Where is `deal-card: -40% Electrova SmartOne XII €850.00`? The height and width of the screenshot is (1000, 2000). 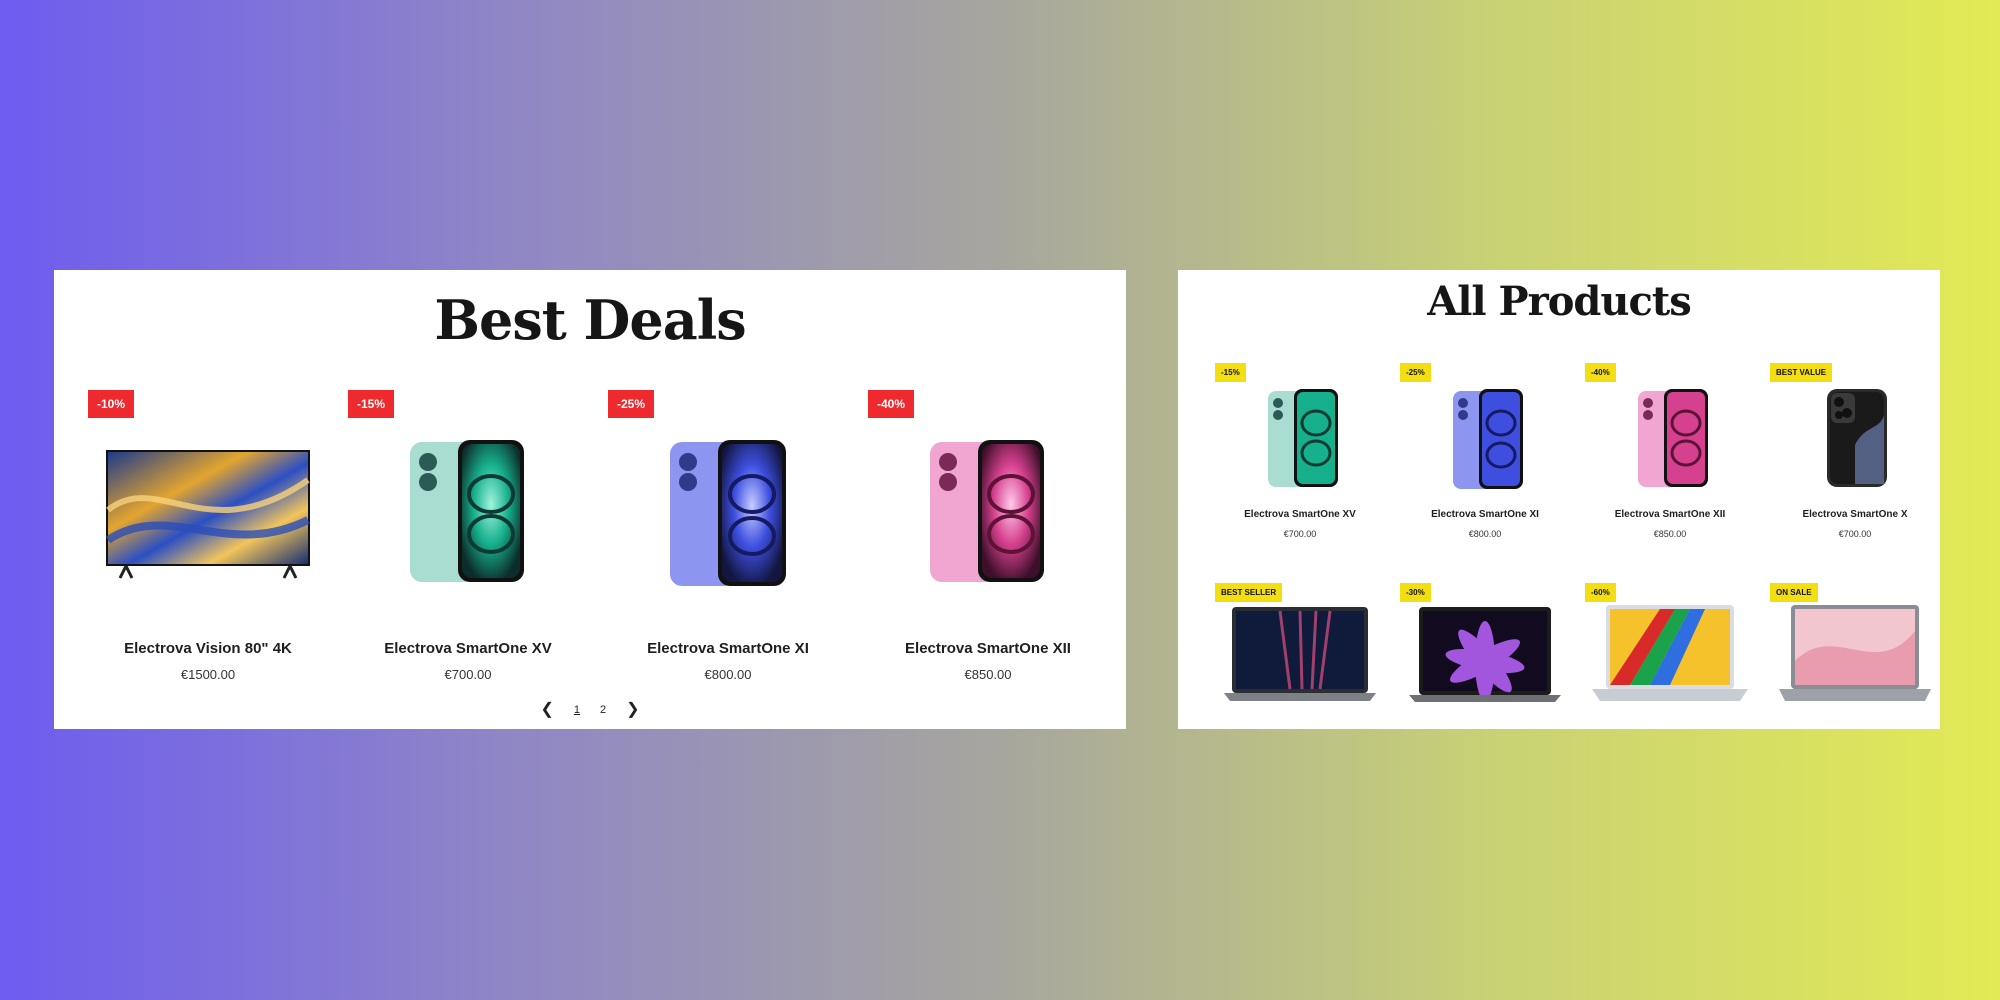 deal-card: -40% Electrova SmartOne XII €850.00 is located at coordinates (988, 550).